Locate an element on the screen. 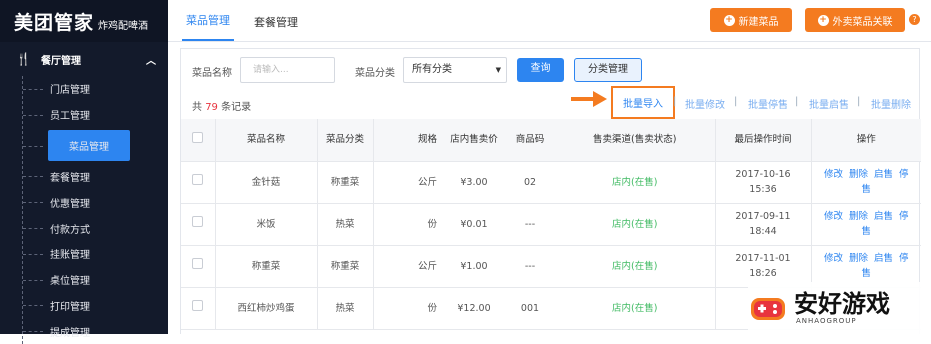 Image resolution: width=931 pixels, height=344 pixels. watermark-subtitle: ANHAOGROUP is located at coordinates (826, 321).